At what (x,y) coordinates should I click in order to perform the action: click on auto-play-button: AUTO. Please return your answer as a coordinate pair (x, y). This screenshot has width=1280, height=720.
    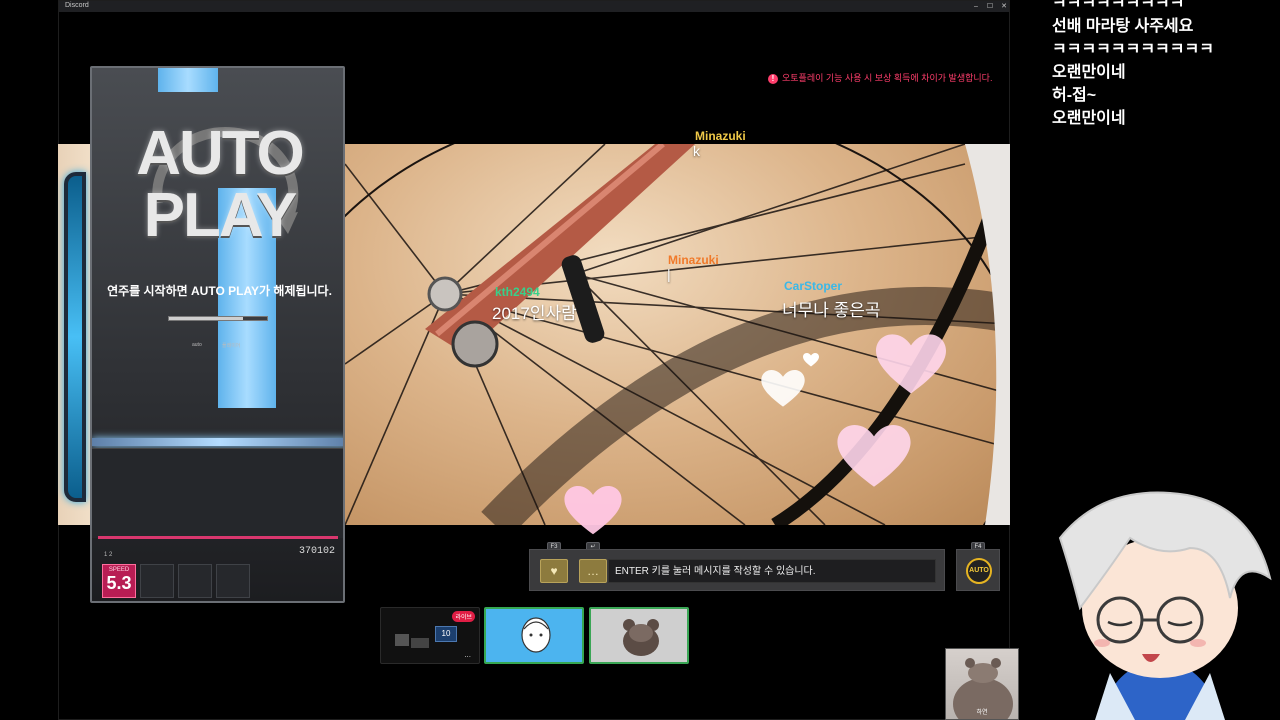
    Looking at the image, I should click on (978, 570).